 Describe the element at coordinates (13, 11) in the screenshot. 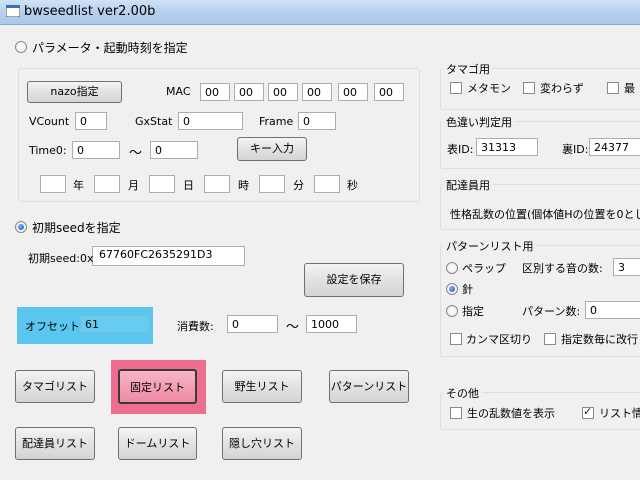

I see `app-icon` at that location.